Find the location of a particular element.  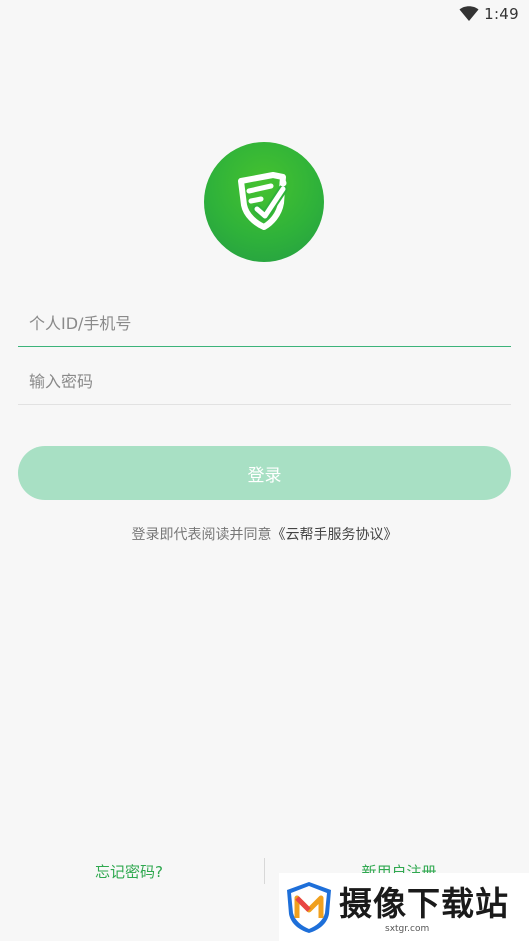

wifi-icon is located at coordinates (469, 13).